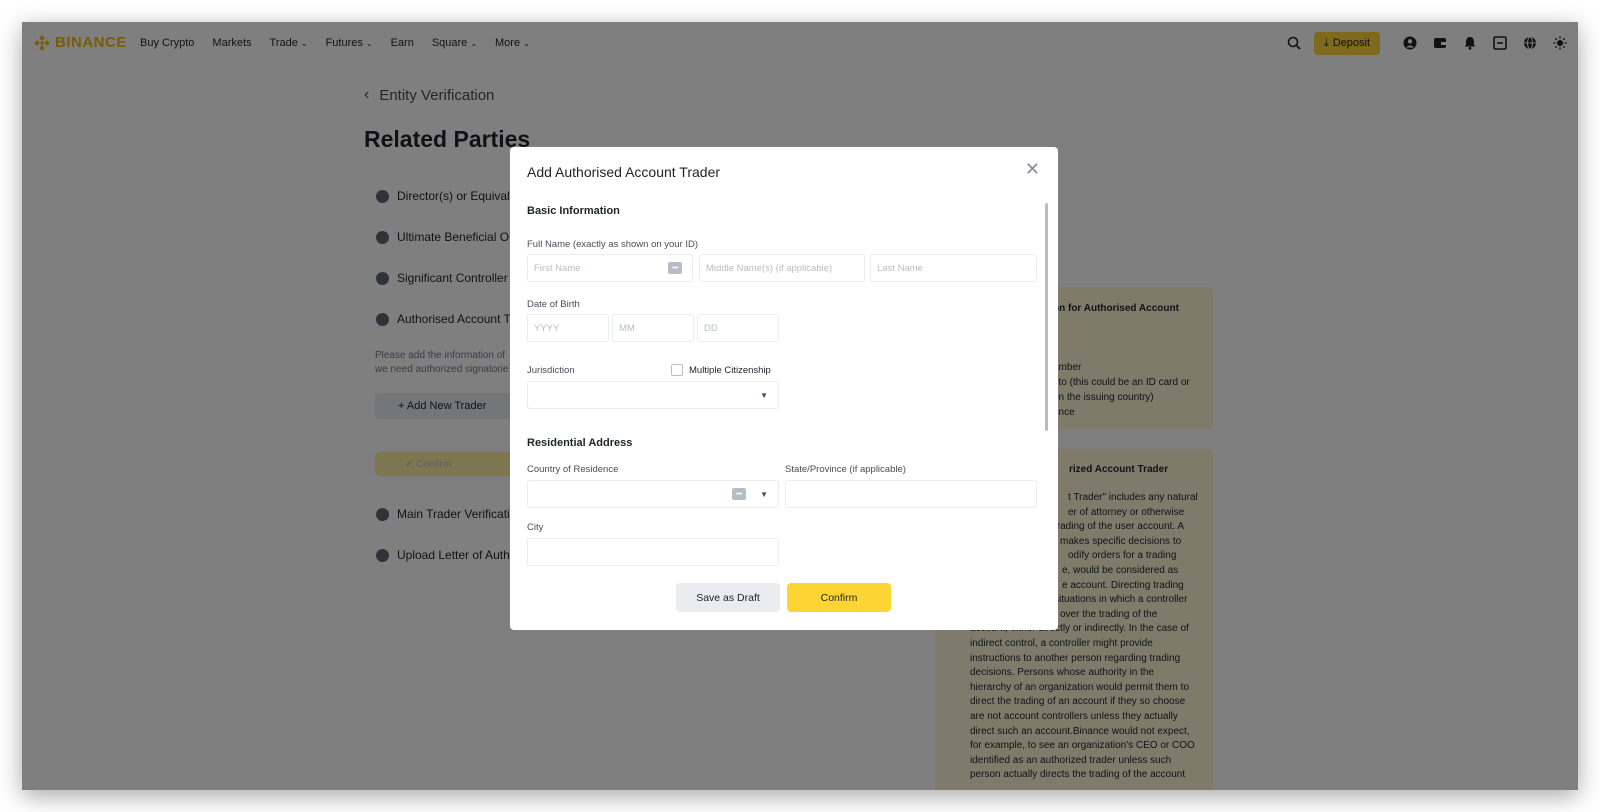  I want to click on middle-name-placeholder: Middle Name(s) (if applicable), so click(769, 268).